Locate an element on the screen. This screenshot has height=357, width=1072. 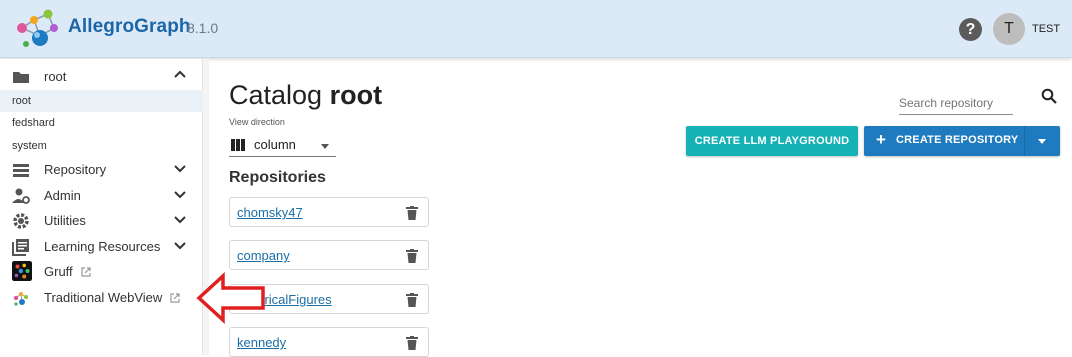
library-icon is located at coordinates (20, 247).